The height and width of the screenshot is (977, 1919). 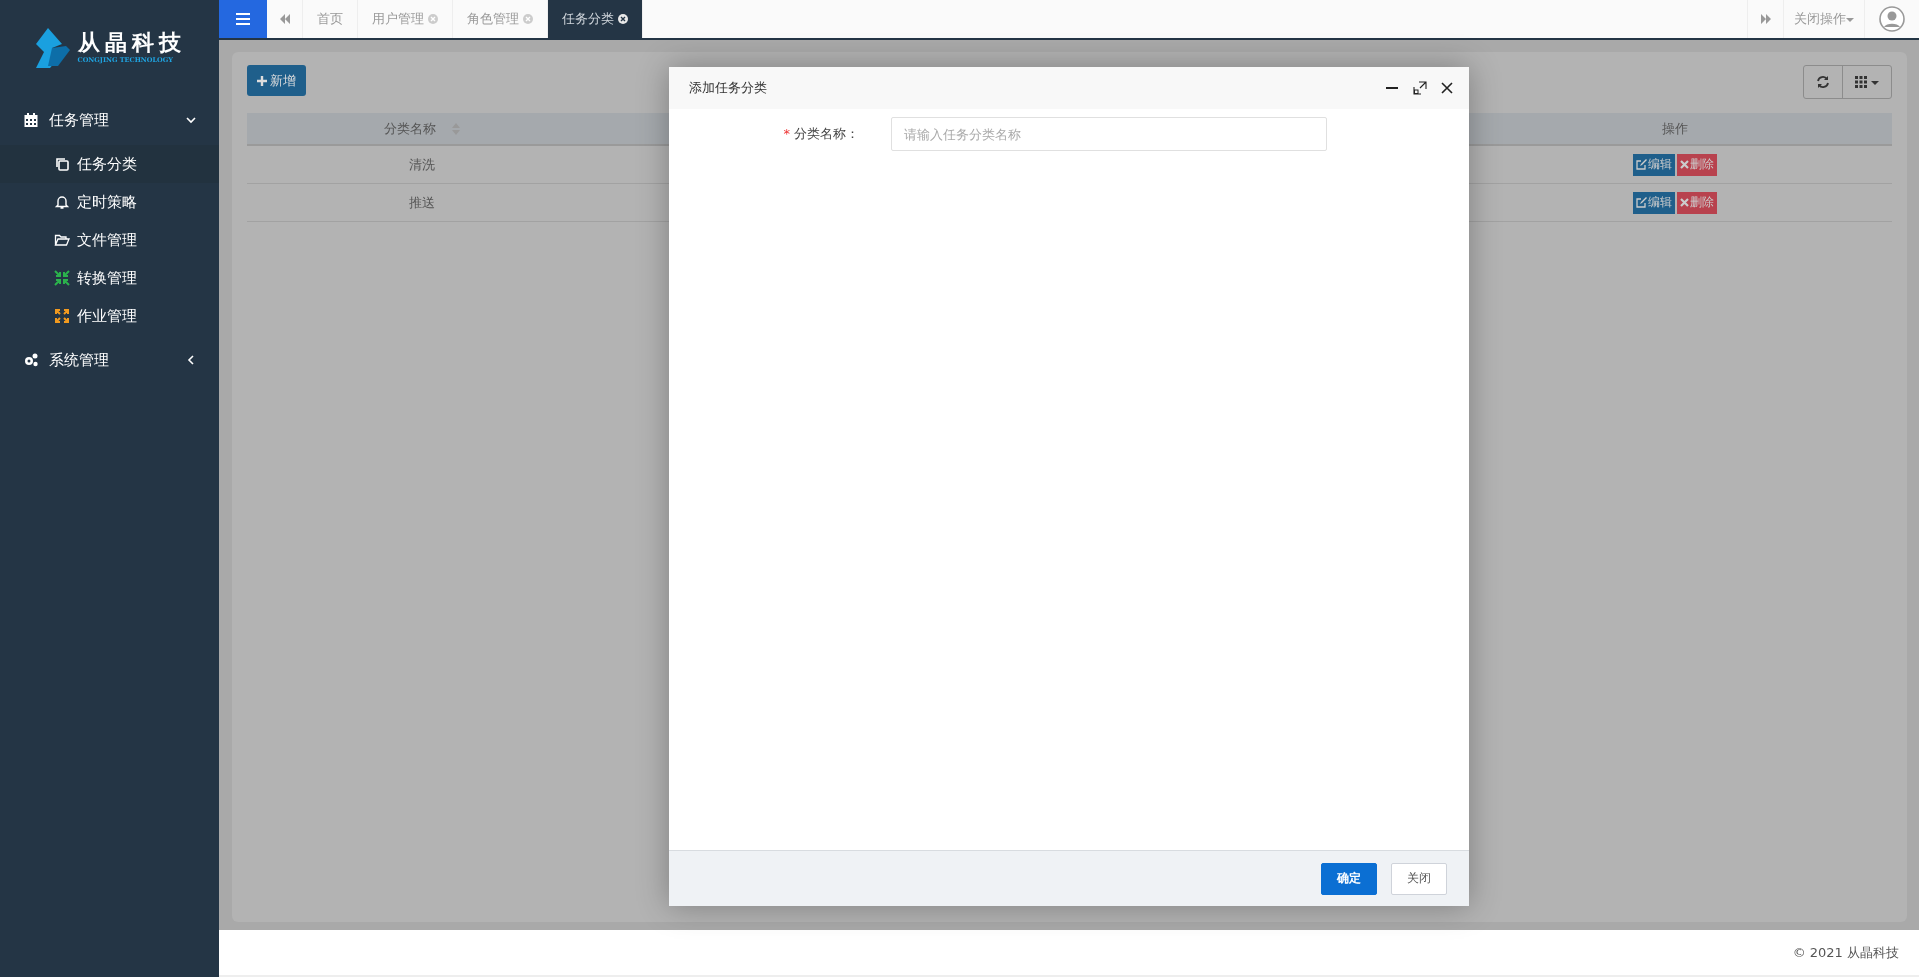 I want to click on folder-icon, so click(x=62, y=240).